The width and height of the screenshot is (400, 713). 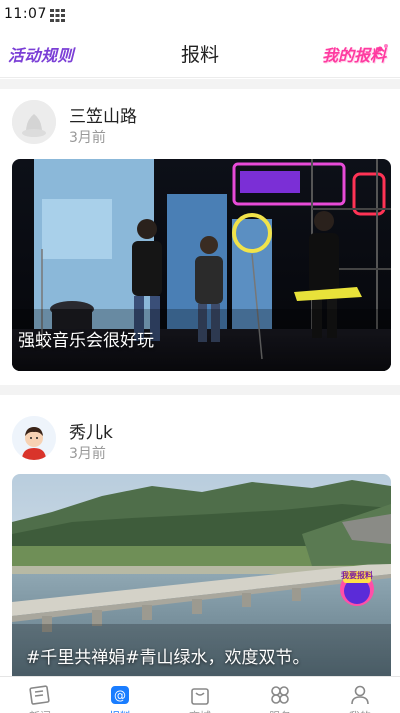 I want to click on service-grid-icon, so click(x=280, y=695).